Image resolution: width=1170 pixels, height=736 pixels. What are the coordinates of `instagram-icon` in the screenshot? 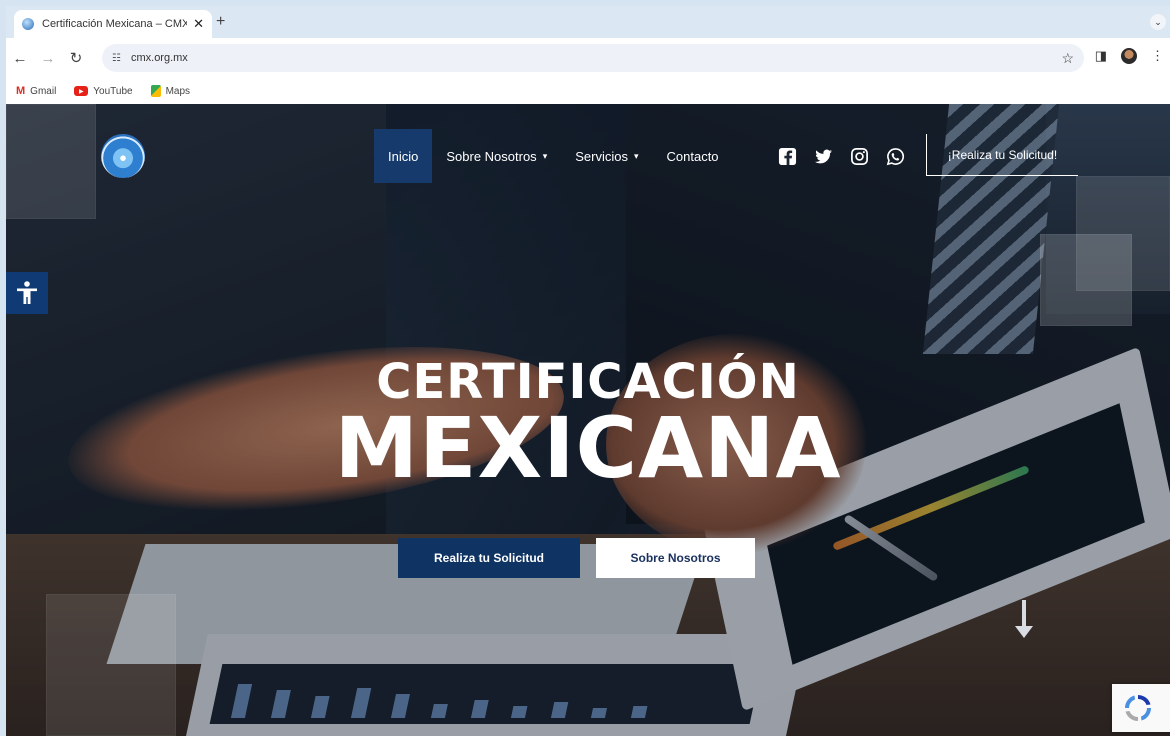 It's located at (859, 156).